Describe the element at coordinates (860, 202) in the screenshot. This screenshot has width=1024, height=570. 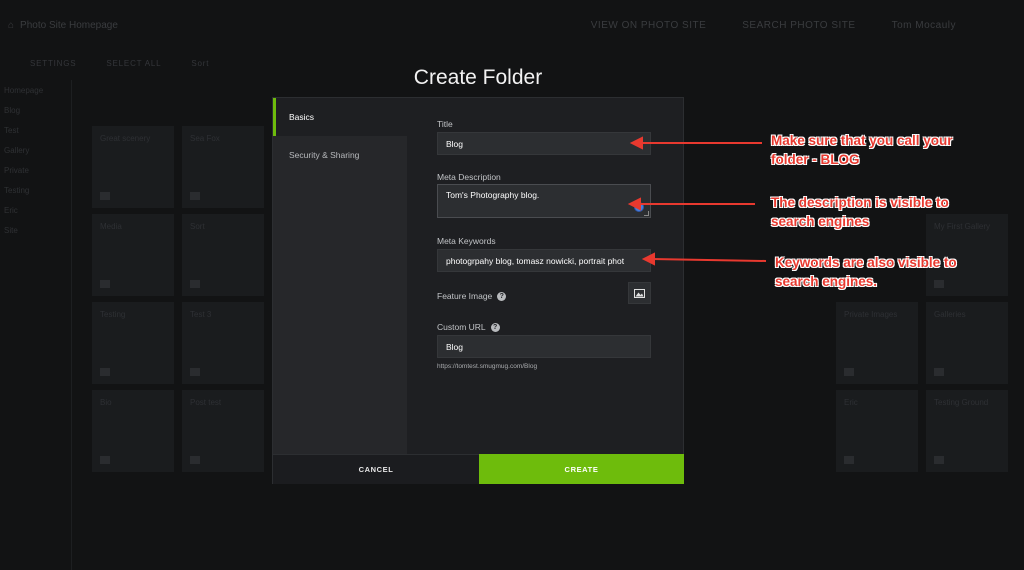
I see `description-annotation-line1: The description is visible to` at that location.